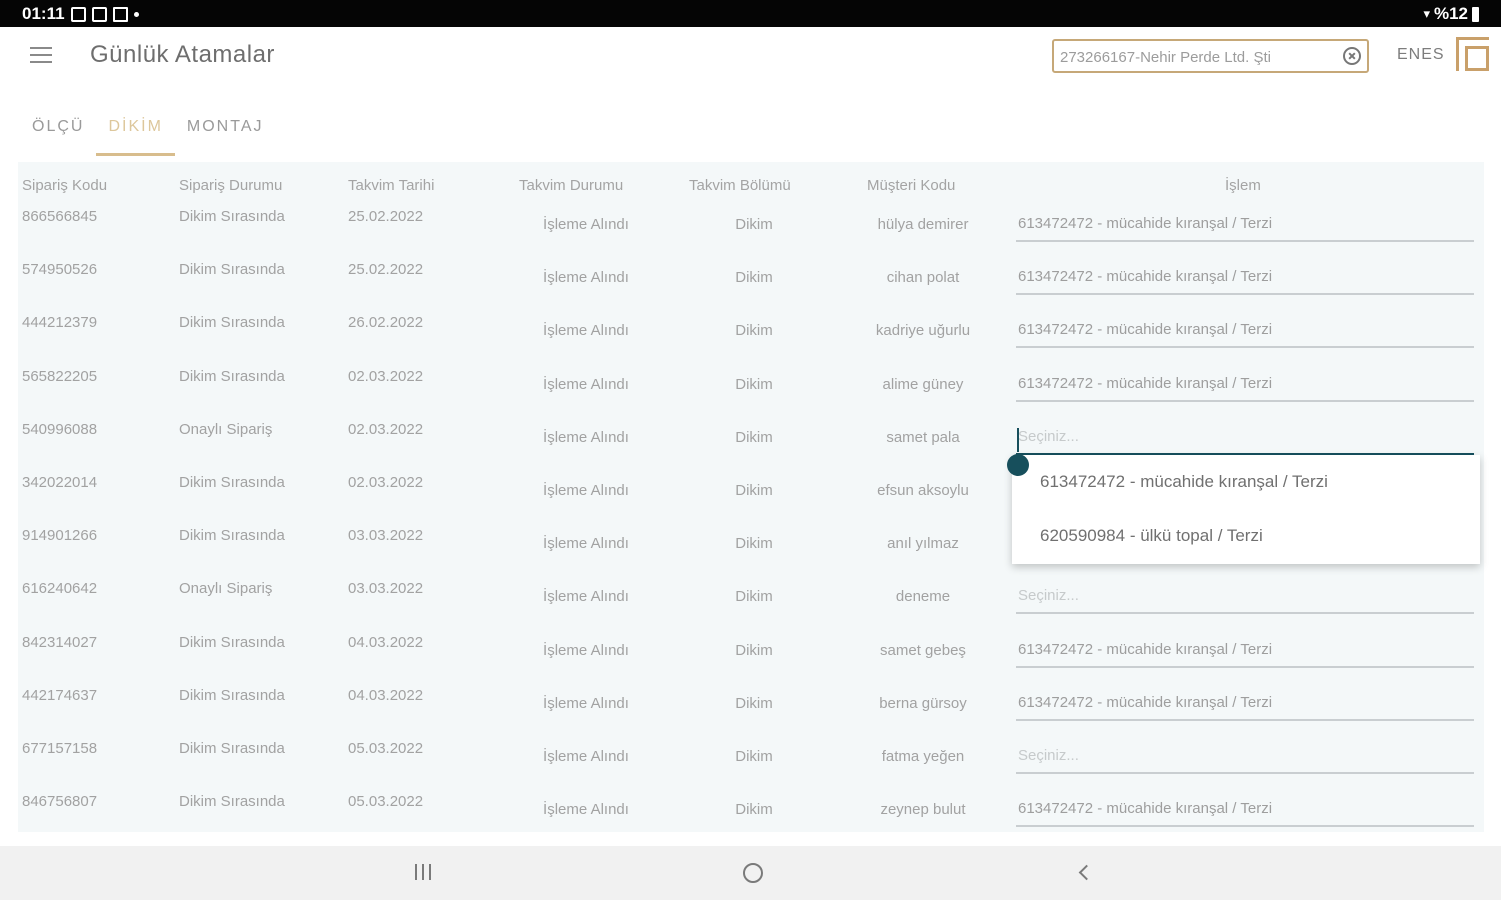 The image size is (1501, 900). Describe the element at coordinates (65, 185) in the screenshot. I see `column-header-order-code: Sipariş Kodu` at that location.